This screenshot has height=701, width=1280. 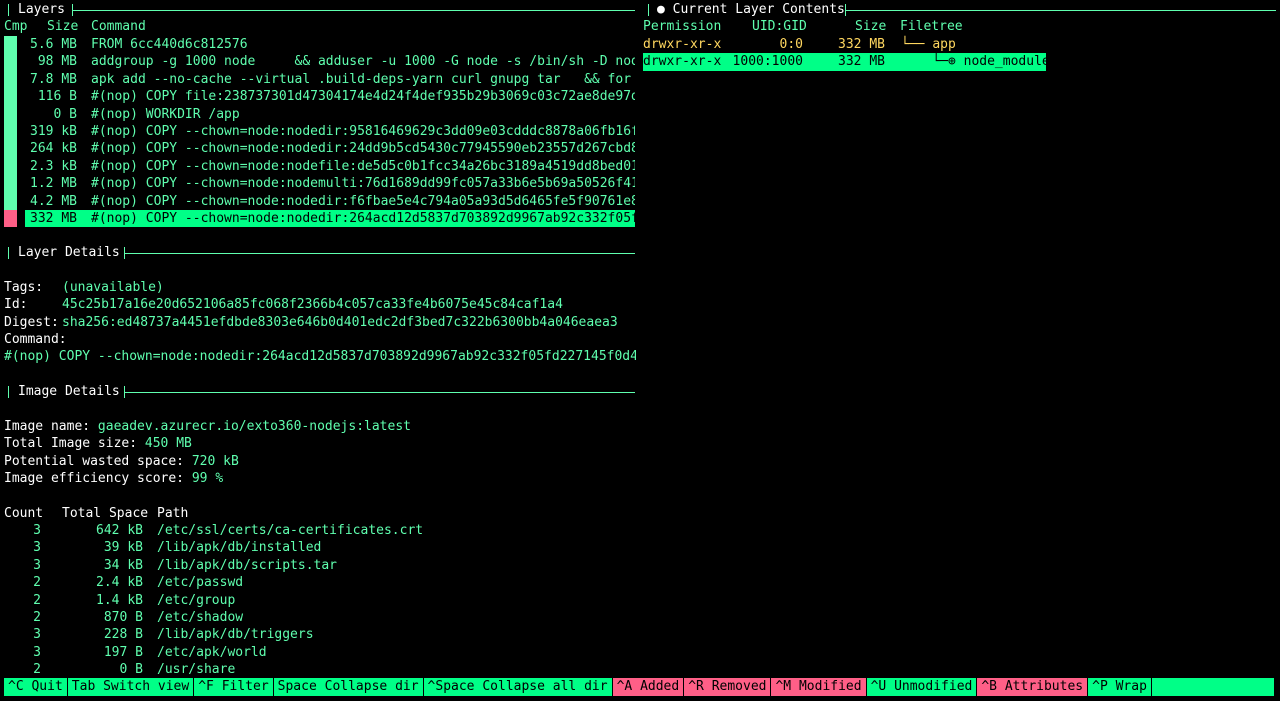 I want to click on keybinding-label: Filter, so click(x=245, y=686).